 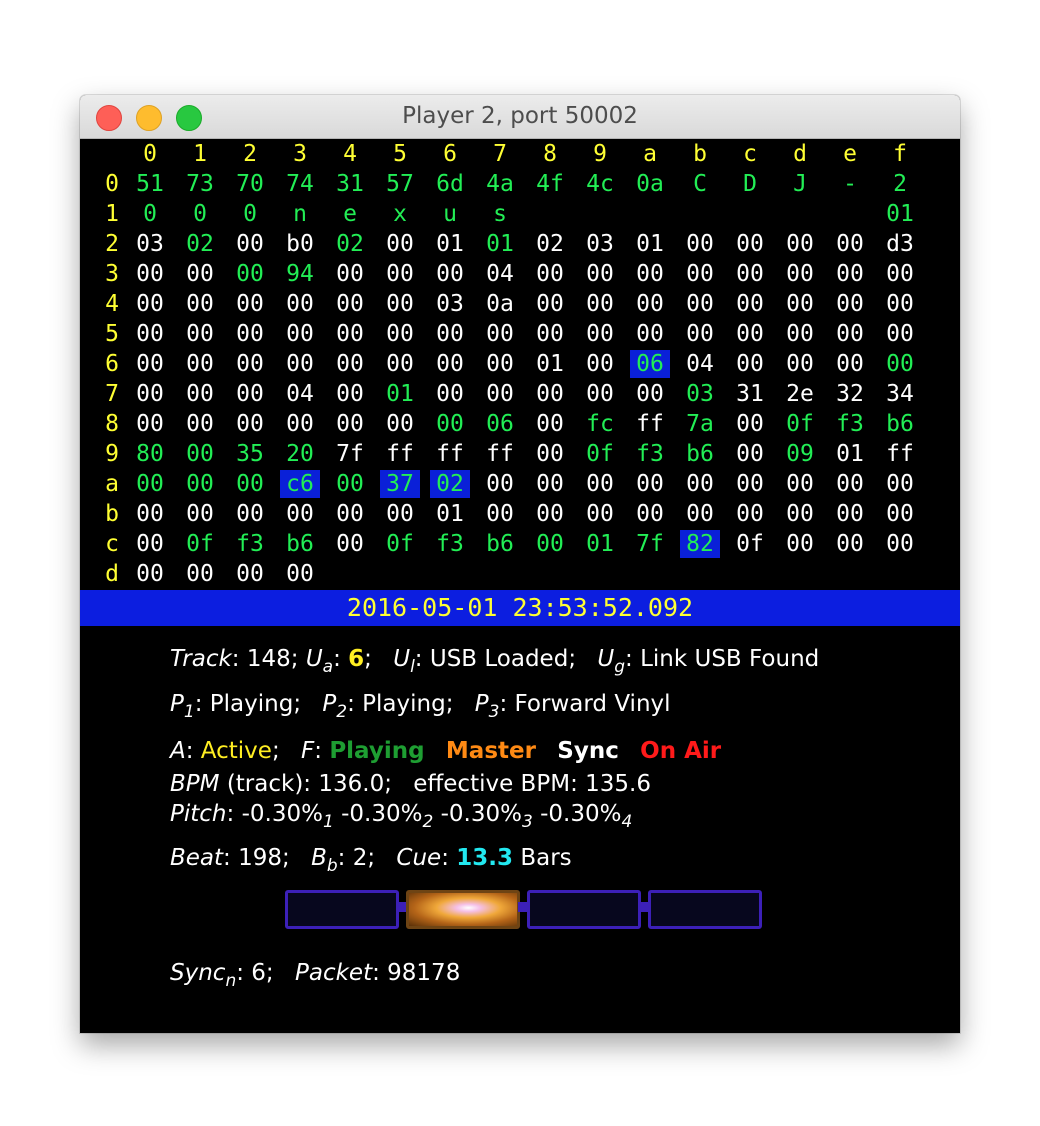 I want to click on hex-byte-cell: 70, so click(x=250, y=184).